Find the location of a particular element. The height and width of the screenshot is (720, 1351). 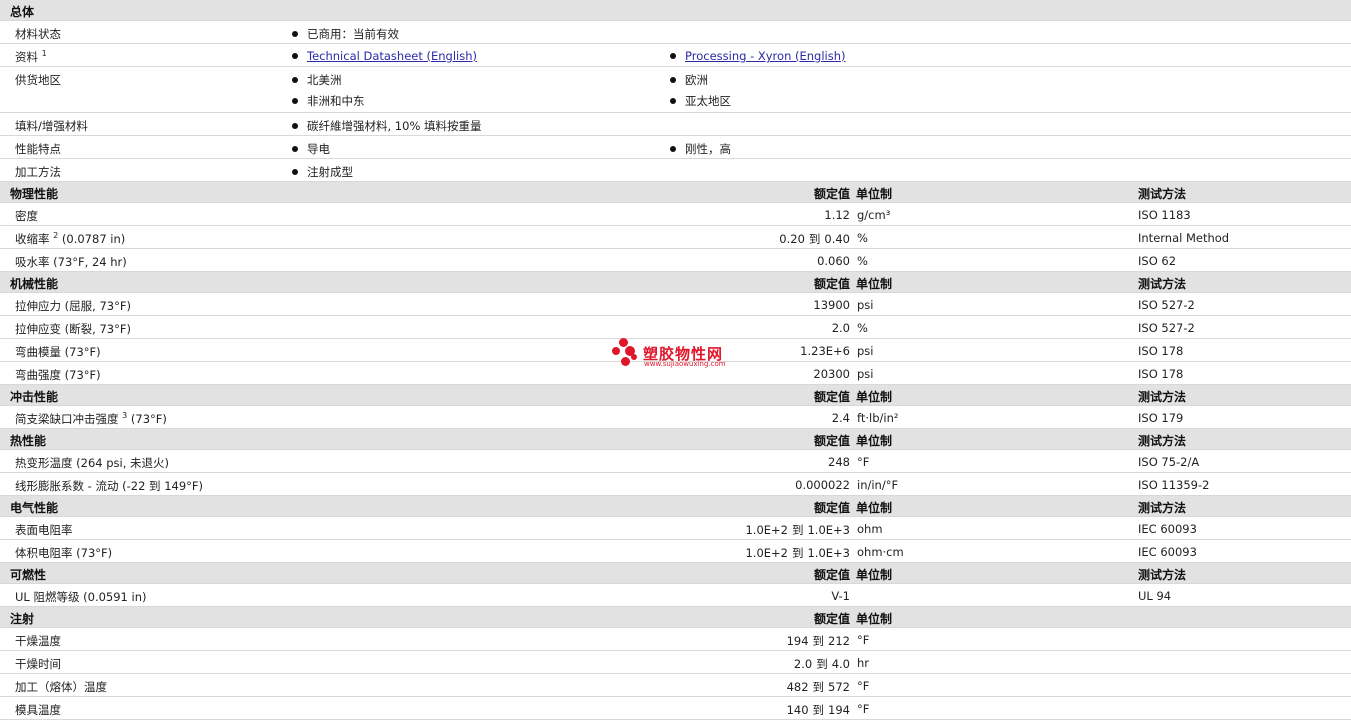

property-row: 简支梁缺口冲击强度 3 (73°F) 2.4 ft·lb/in² ISO 179 is located at coordinates (675, 417).